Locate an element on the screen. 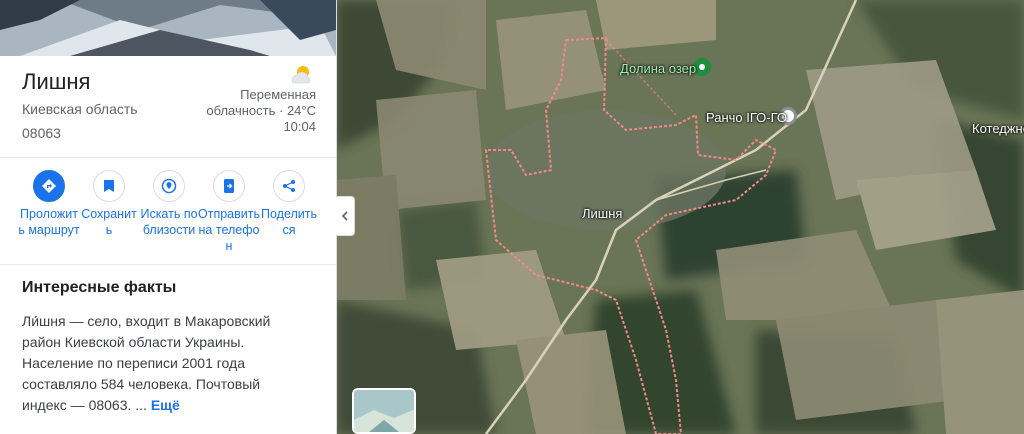 The width and height of the screenshot is (1024, 434). place-photo is located at coordinates (168, 28).